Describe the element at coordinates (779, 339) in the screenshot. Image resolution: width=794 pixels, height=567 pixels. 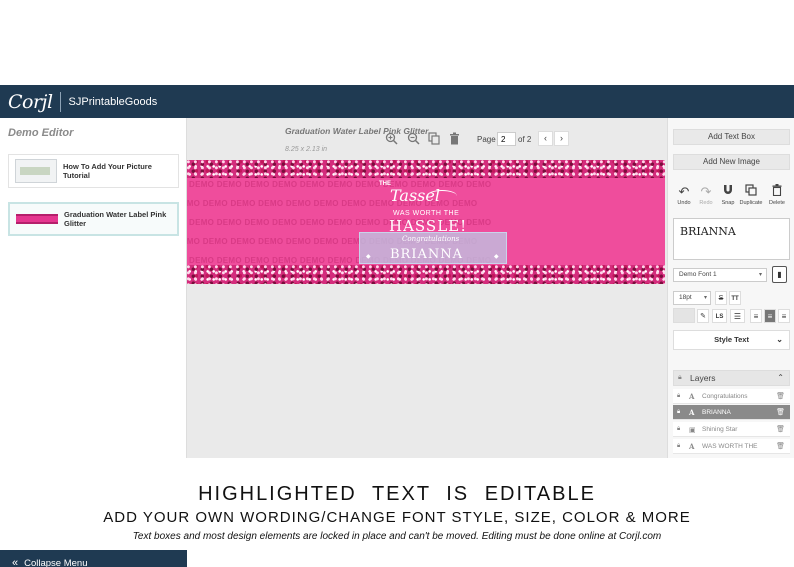
I see `chevron-down-icon: ⌄` at that location.